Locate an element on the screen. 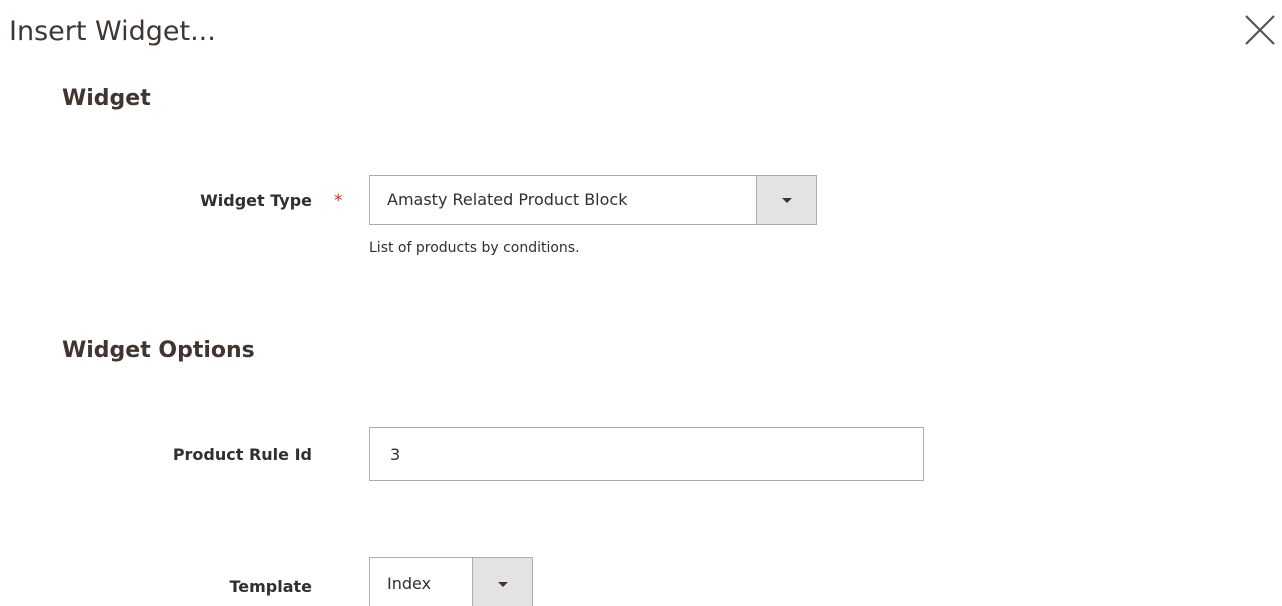  widget-options-section-title: Widget Options is located at coordinates (158, 350).